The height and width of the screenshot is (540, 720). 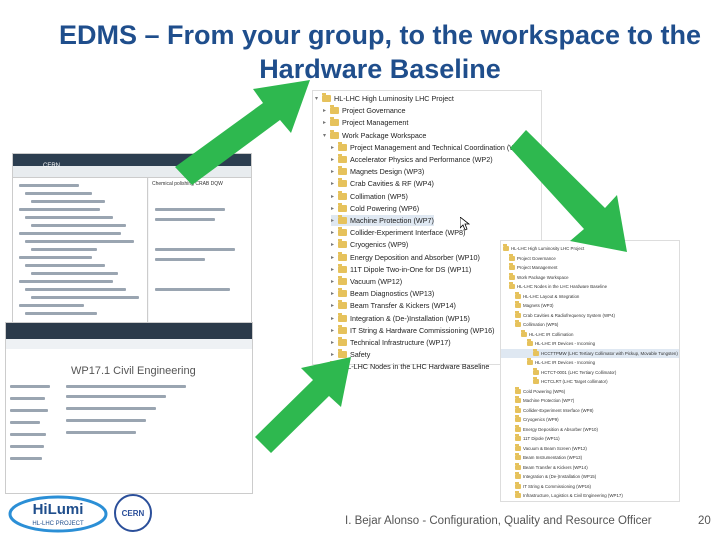 What do you see at coordinates (590, 382) in the screenshot?
I see `baseline-tree-item: HCTCLRT (LHC Target collimator)` at bounding box center [590, 382].